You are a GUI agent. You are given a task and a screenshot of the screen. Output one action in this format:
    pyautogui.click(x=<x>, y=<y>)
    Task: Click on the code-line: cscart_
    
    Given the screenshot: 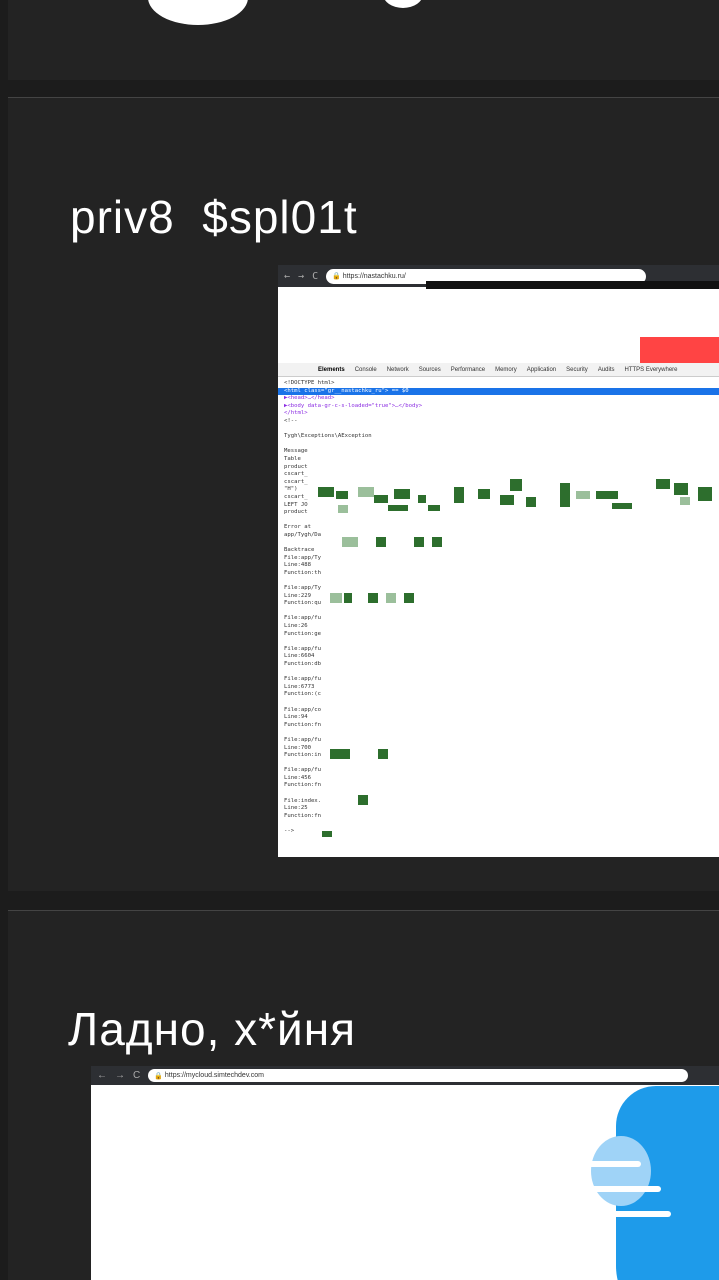 What is the action you would take?
    pyautogui.click(x=296, y=481)
    